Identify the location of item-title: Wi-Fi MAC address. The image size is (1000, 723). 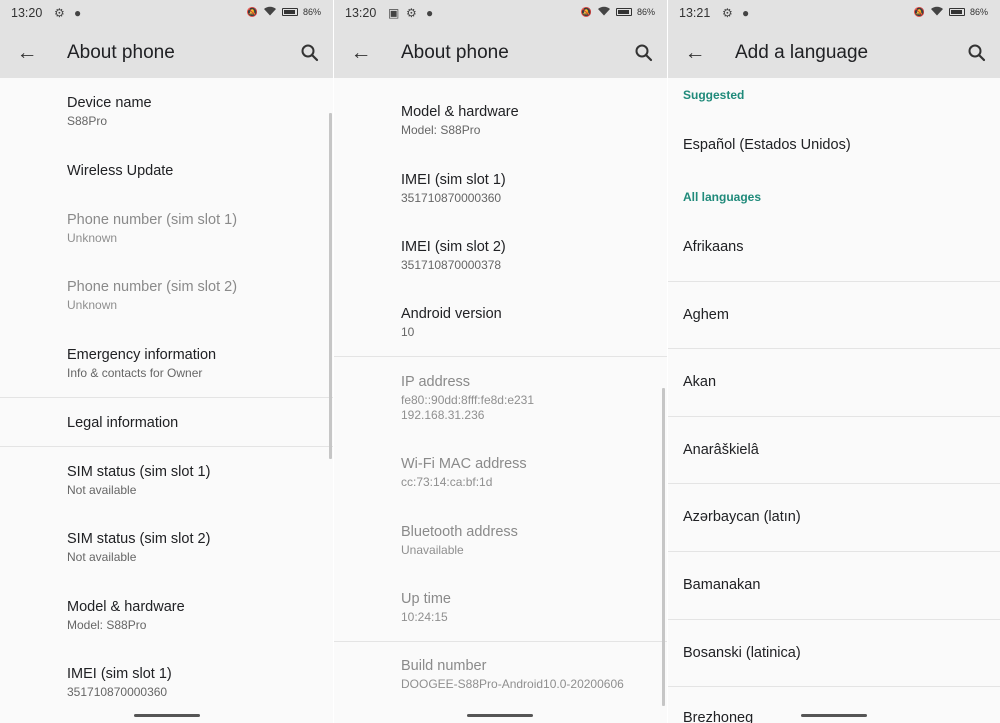
(464, 464).